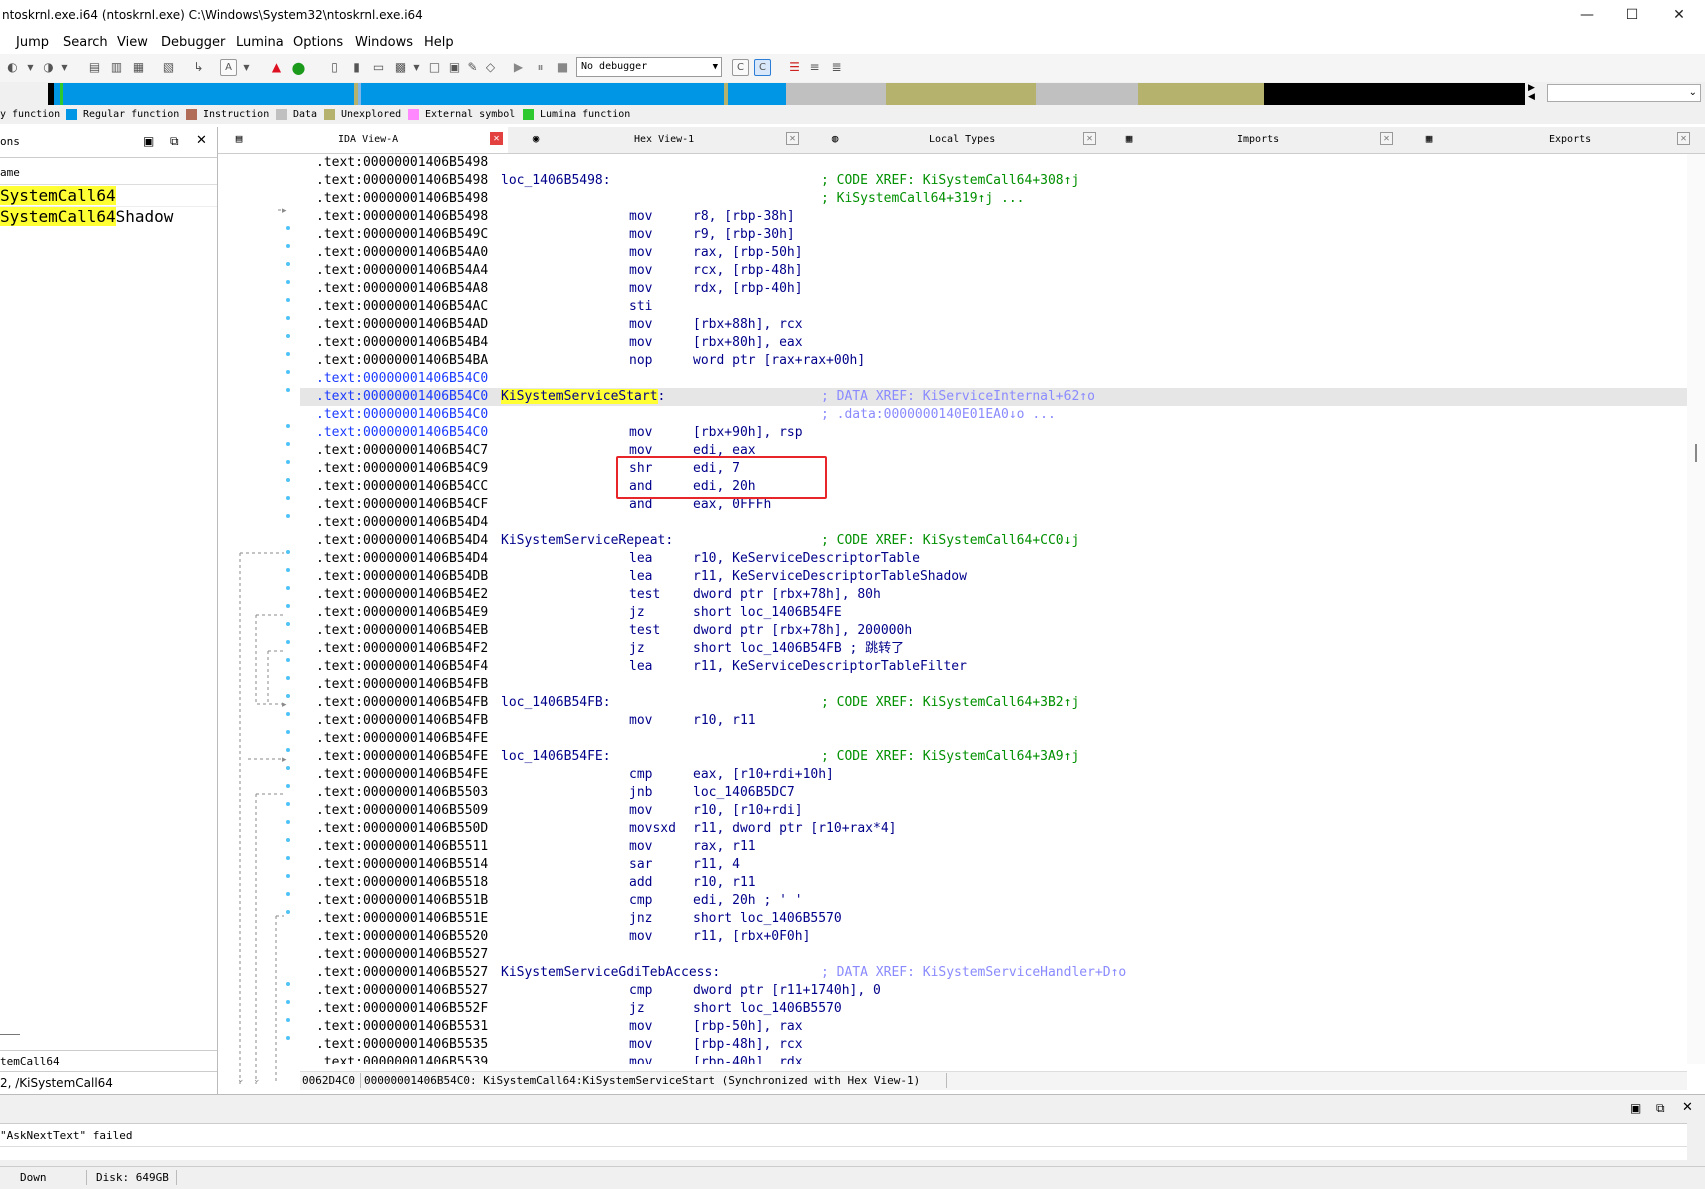  Describe the element at coordinates (798, 649) in the screenshot. I see `instruction-operands: short loc_1406B54FB ; 跳转了` at that location.